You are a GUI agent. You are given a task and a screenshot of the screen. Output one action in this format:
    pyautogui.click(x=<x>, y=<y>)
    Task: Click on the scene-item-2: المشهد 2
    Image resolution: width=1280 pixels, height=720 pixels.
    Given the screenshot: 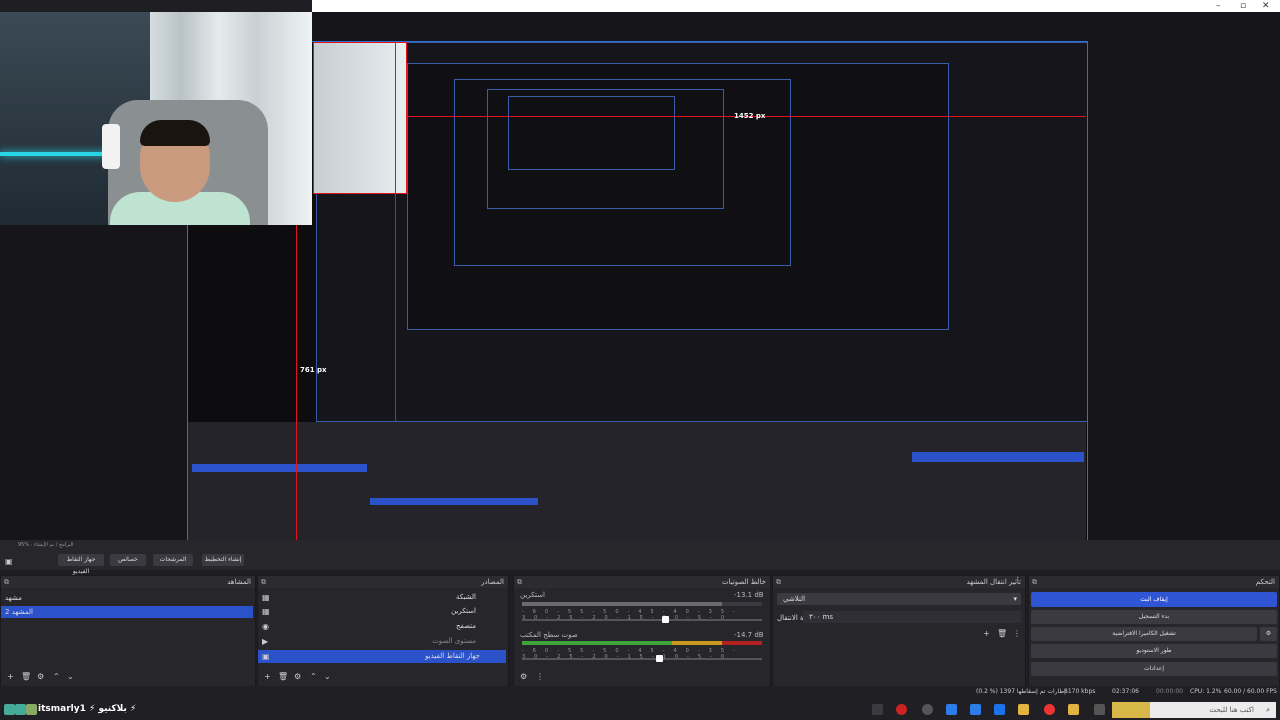 What is the action you would take?
    pyautogui.click(x=127, y=612)
    